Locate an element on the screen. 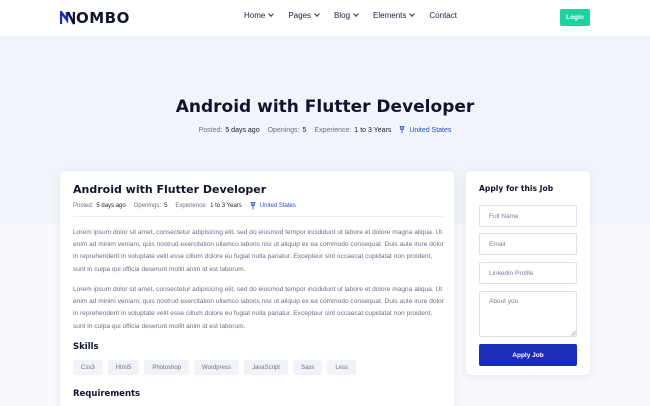 Image resolution: width=650 pixels, height=406 pixels. nav-item-home: Home is located at coordinates (259, 15).